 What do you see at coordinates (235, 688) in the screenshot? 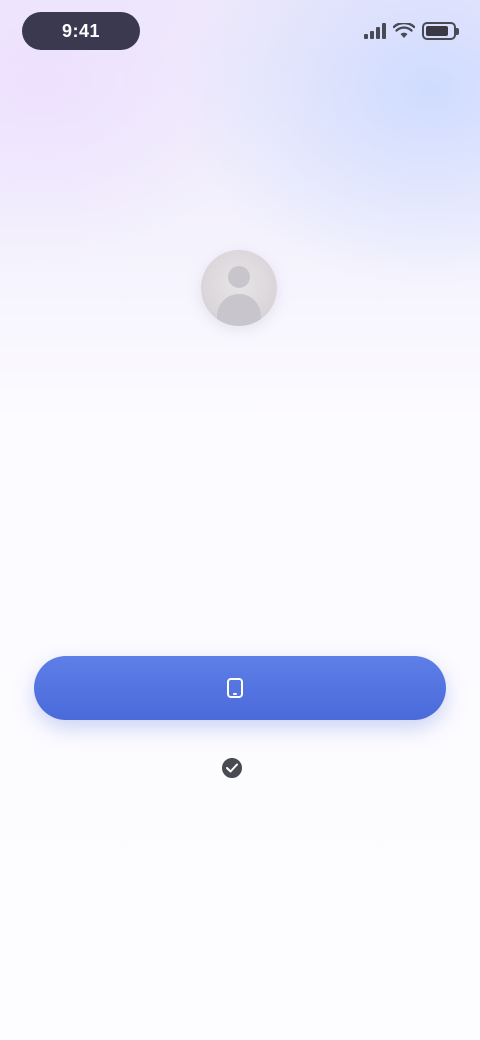
I see `phone-icon` at bounding box center [235, 688].